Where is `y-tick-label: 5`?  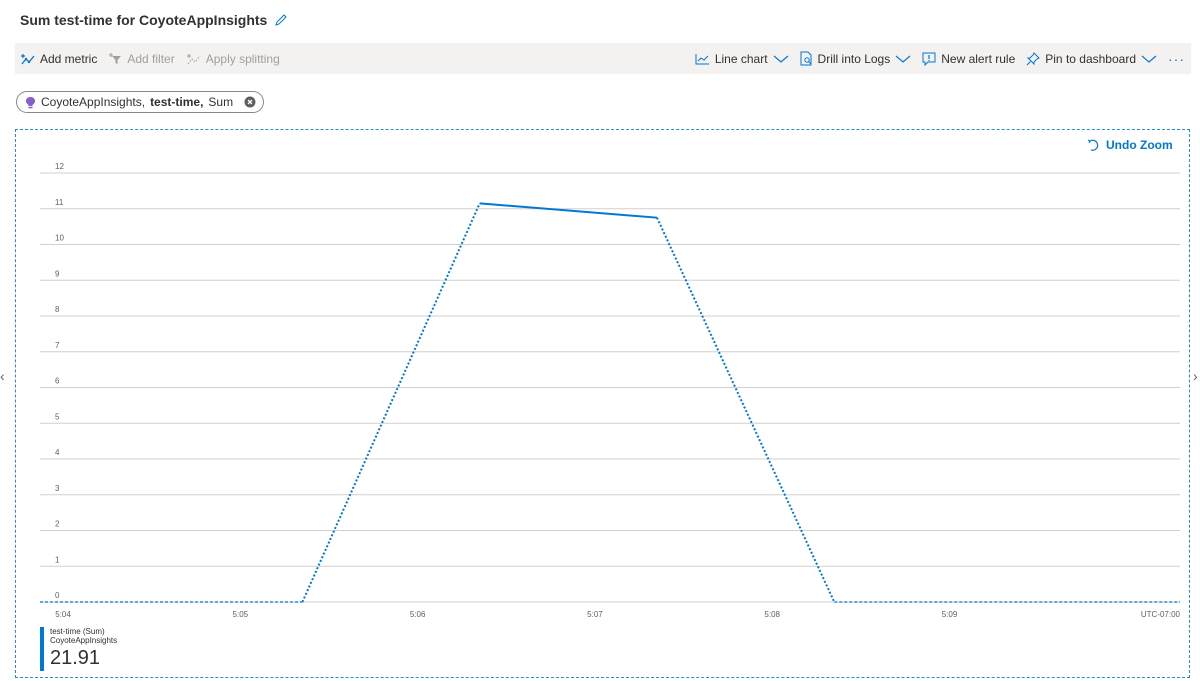
y-tick-label: 5 is located at coordinates (57, 416).